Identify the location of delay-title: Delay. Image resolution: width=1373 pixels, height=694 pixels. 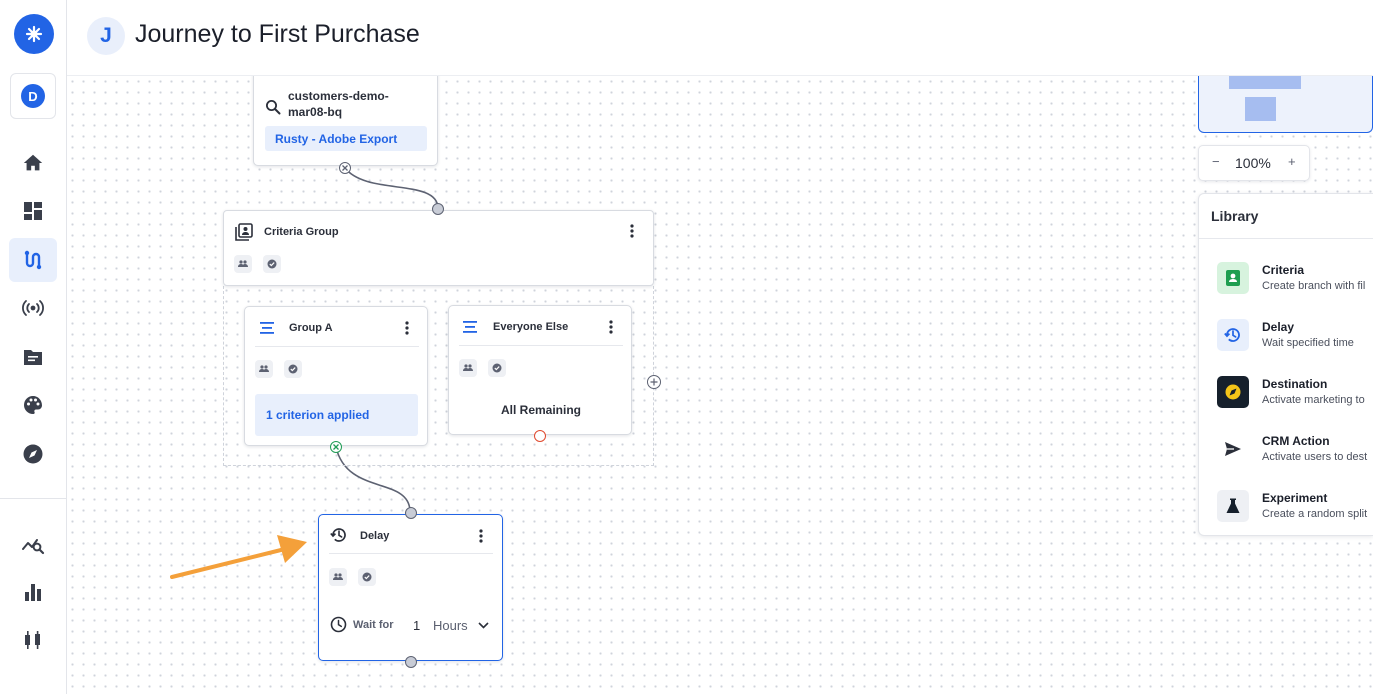
(375, 536).